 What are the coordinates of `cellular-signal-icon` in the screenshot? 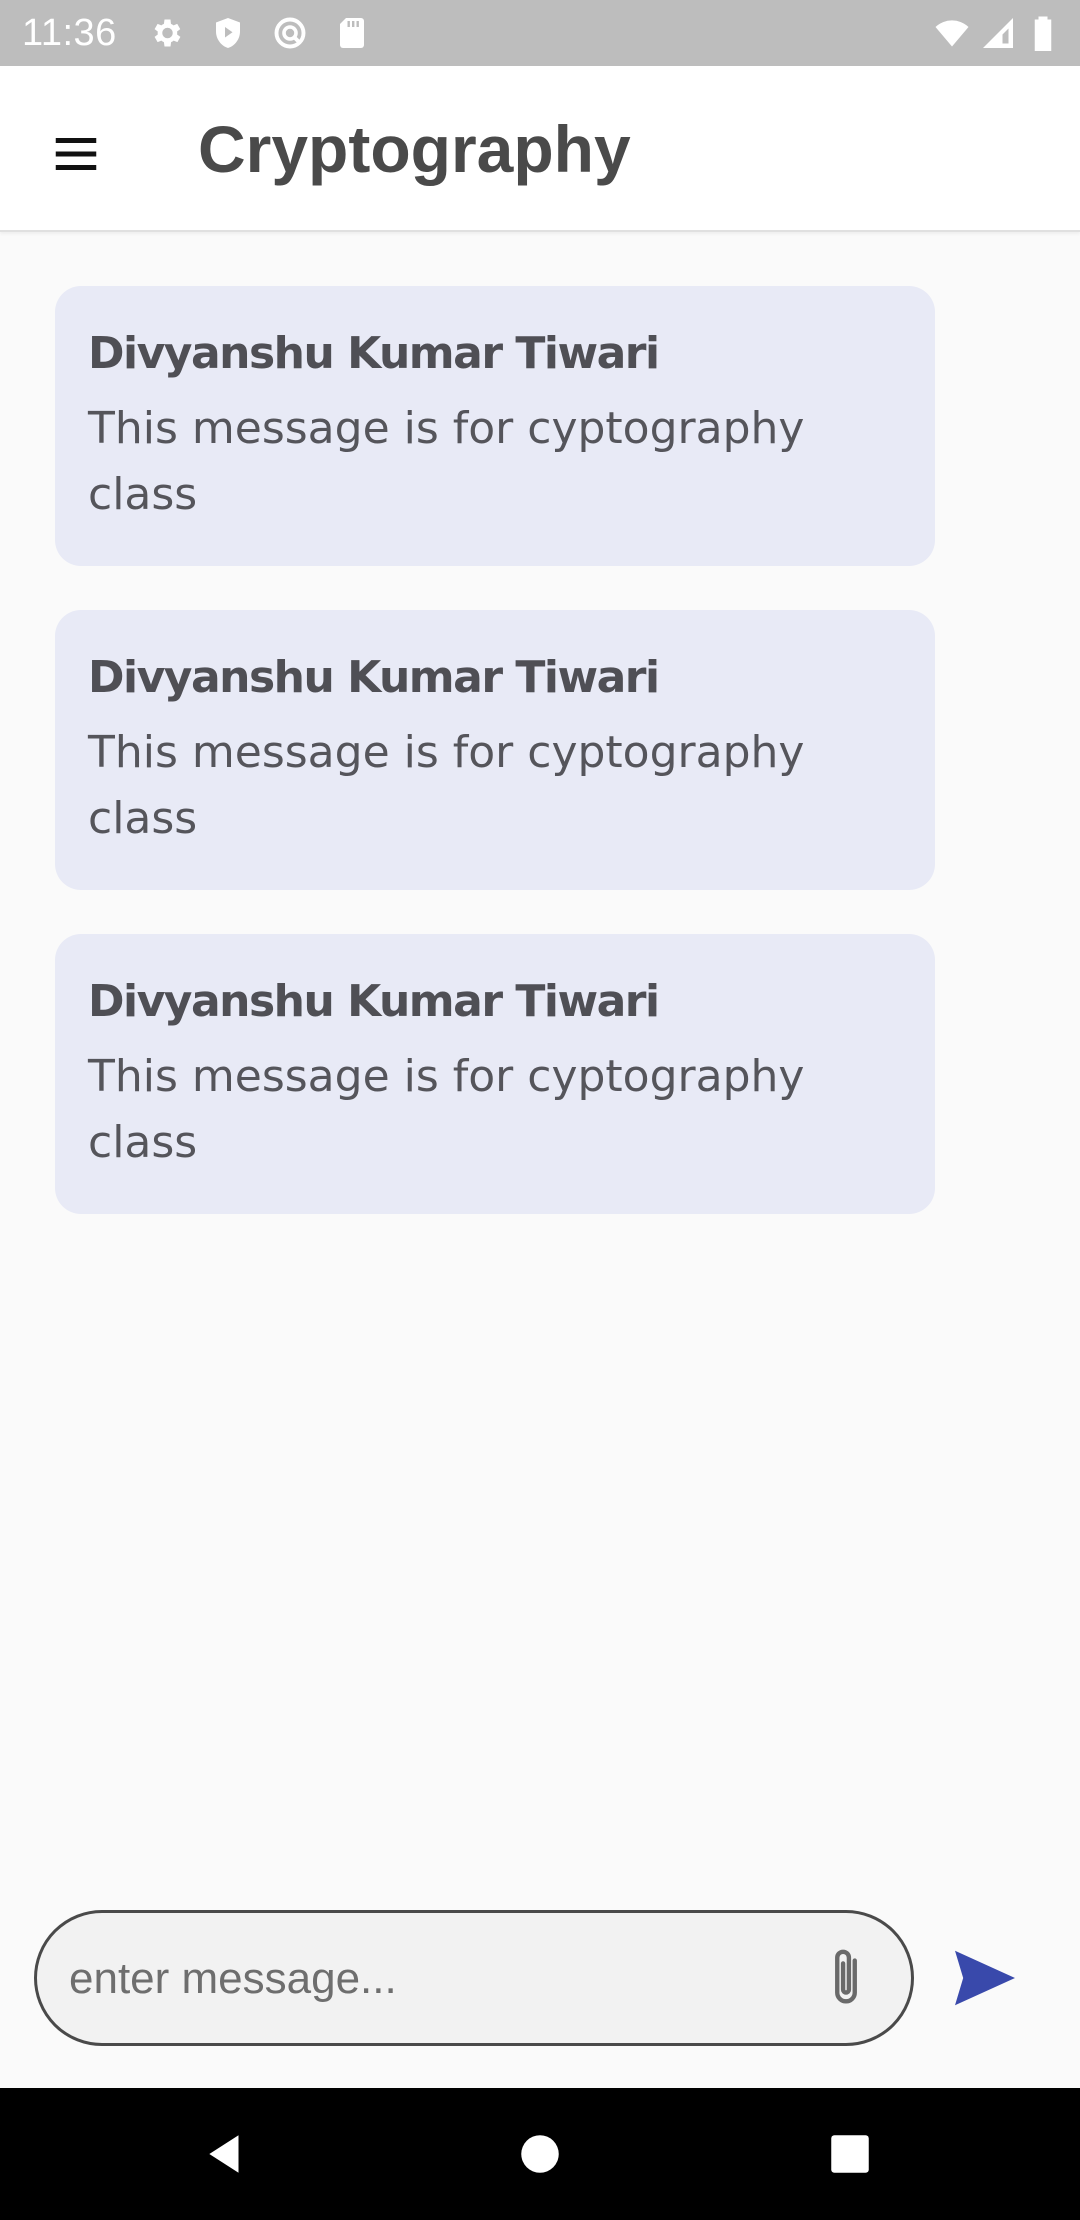 It's located at (998, 33).